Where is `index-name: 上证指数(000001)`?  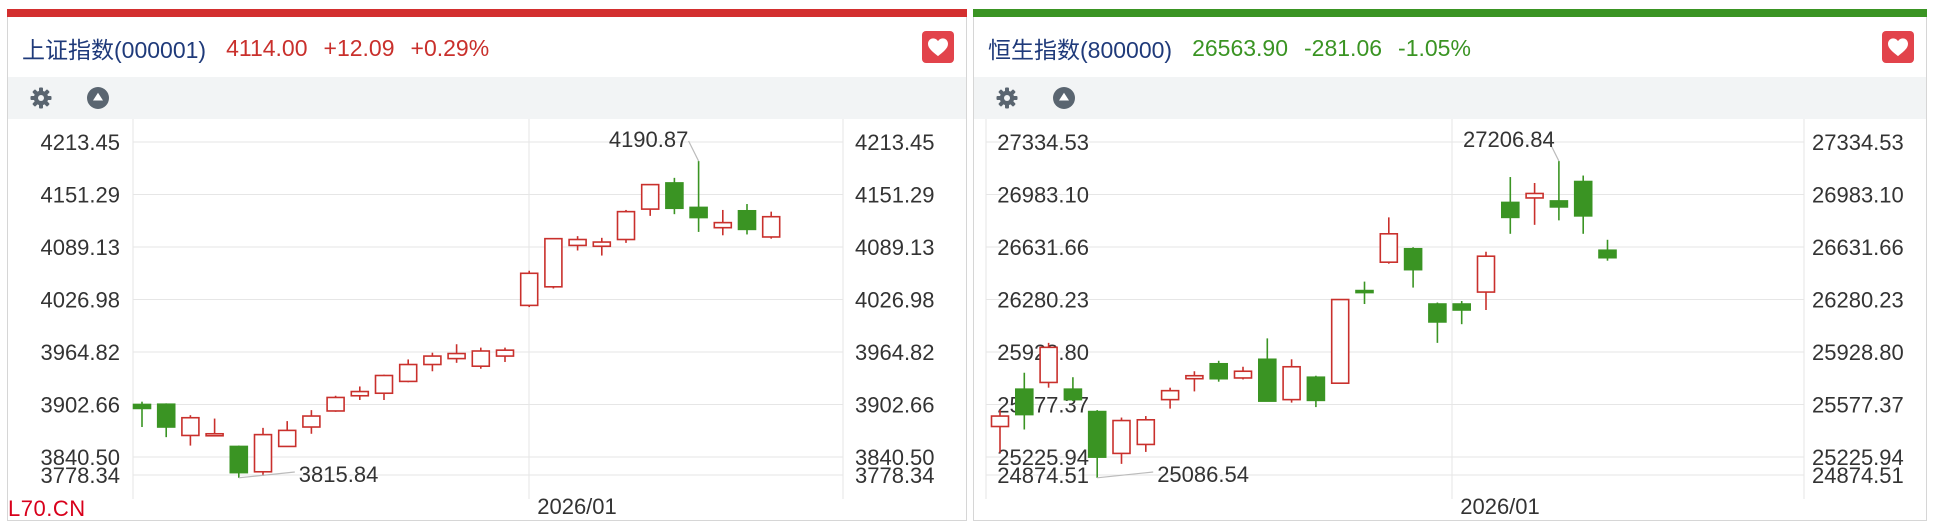 index-name: 上证指数(000001) is located at coordinates (114, 48).